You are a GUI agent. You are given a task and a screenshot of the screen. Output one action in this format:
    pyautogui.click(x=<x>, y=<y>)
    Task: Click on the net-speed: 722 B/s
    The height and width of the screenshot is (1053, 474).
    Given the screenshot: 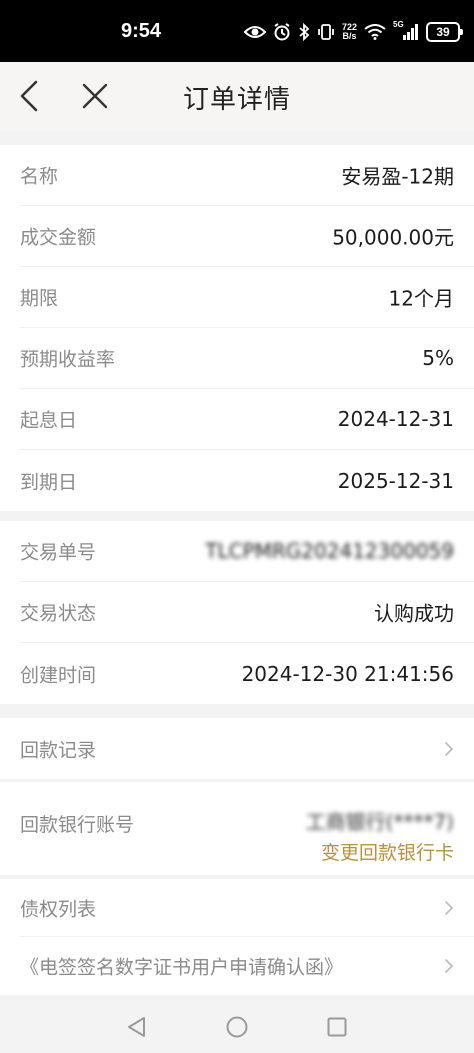 What is the action you would take?
    pyautogui.click(x=349, y=32)
    